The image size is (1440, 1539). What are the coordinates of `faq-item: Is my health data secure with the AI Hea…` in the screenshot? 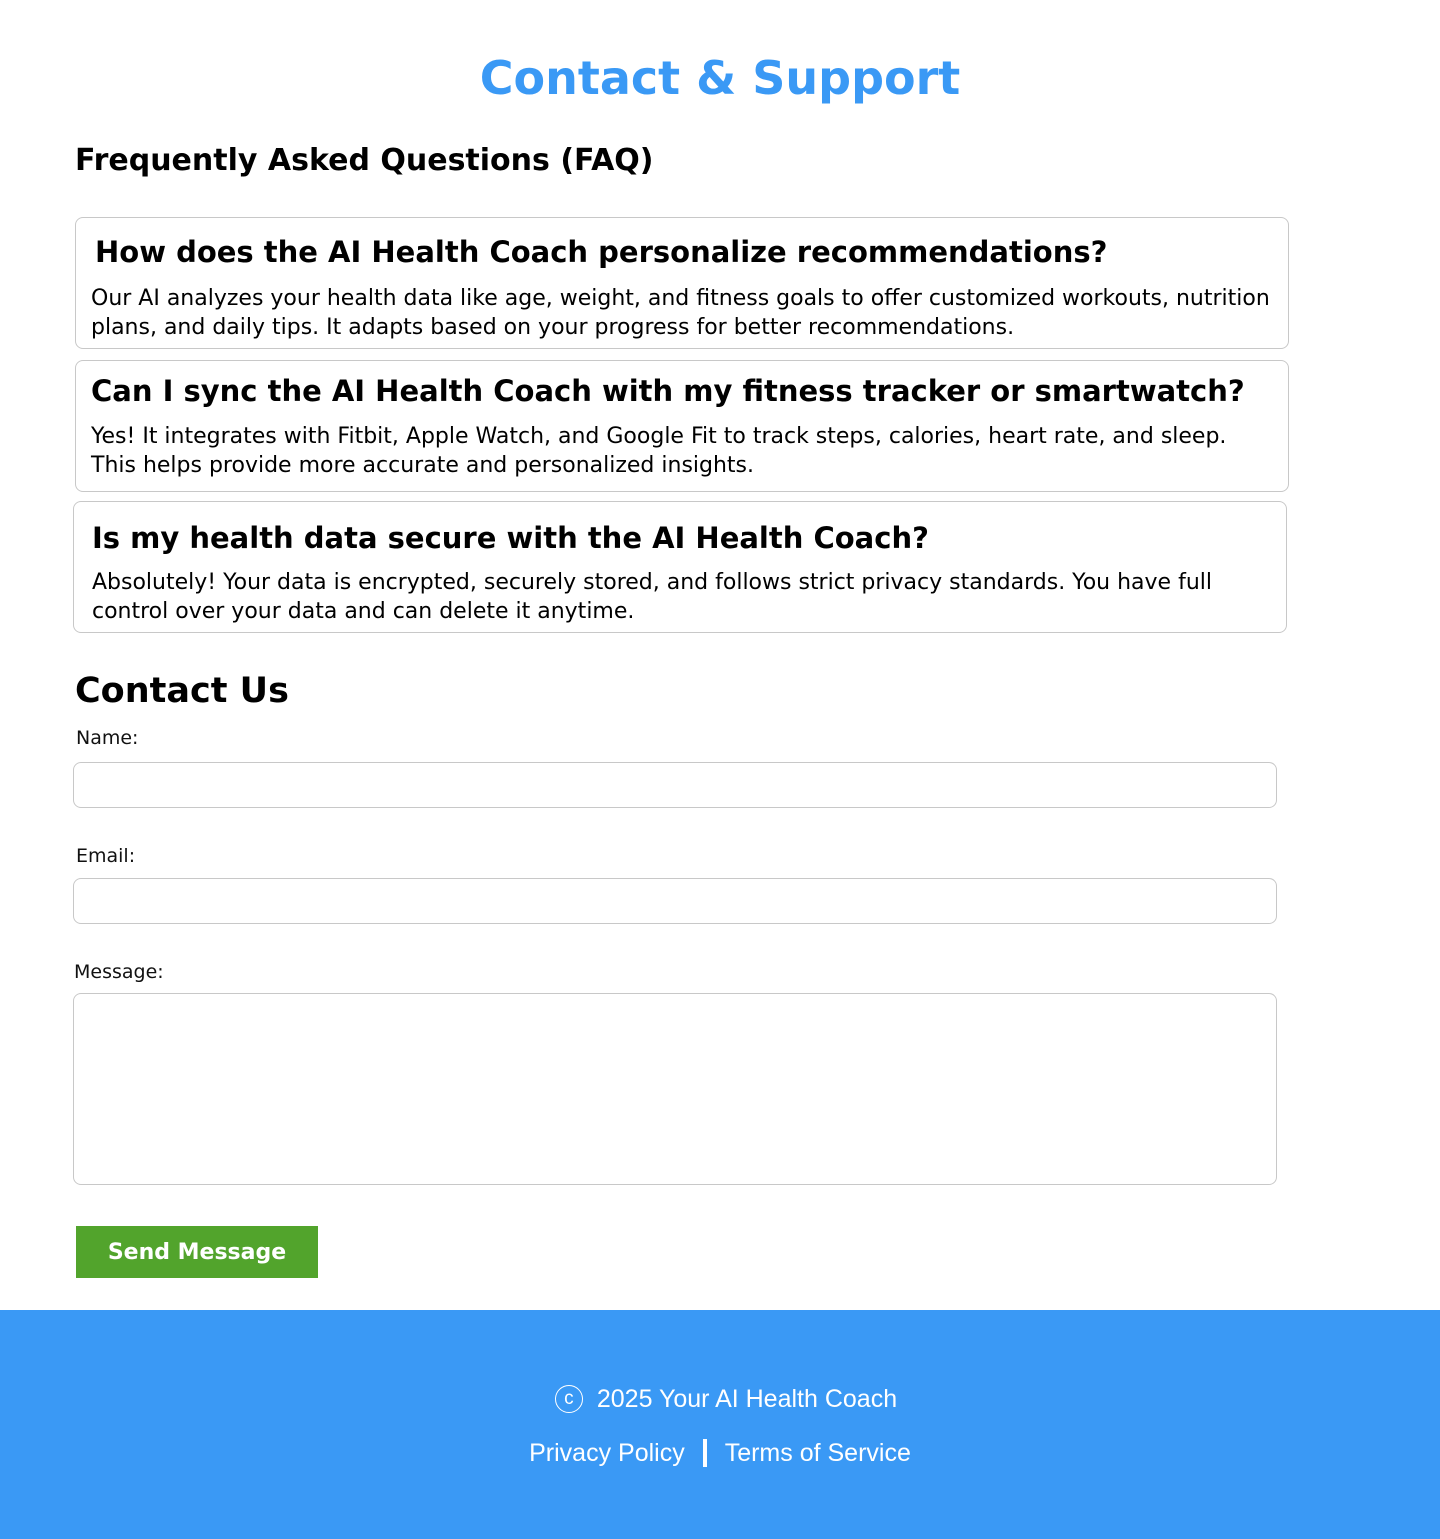 It's located at (680, 567).